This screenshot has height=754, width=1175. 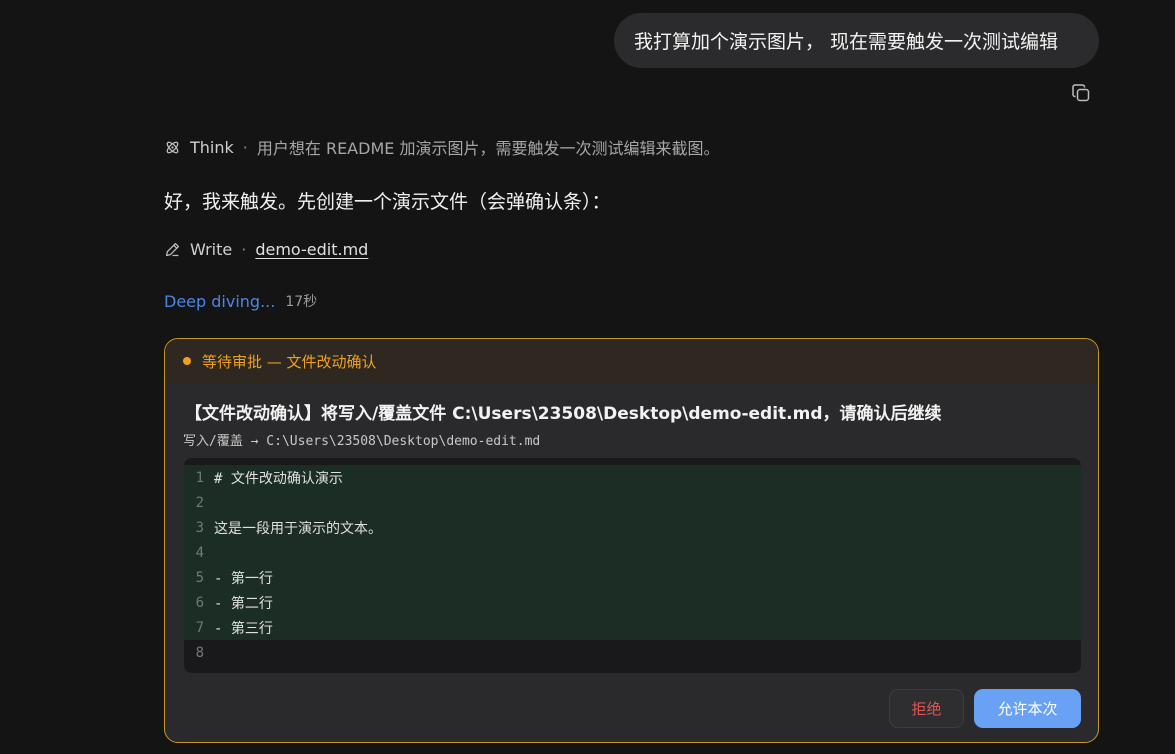 I want to click on think-text: 用户想在 README 加演示图片，需要触发一次测试编辑来截图。, so click(x=488, y=148).